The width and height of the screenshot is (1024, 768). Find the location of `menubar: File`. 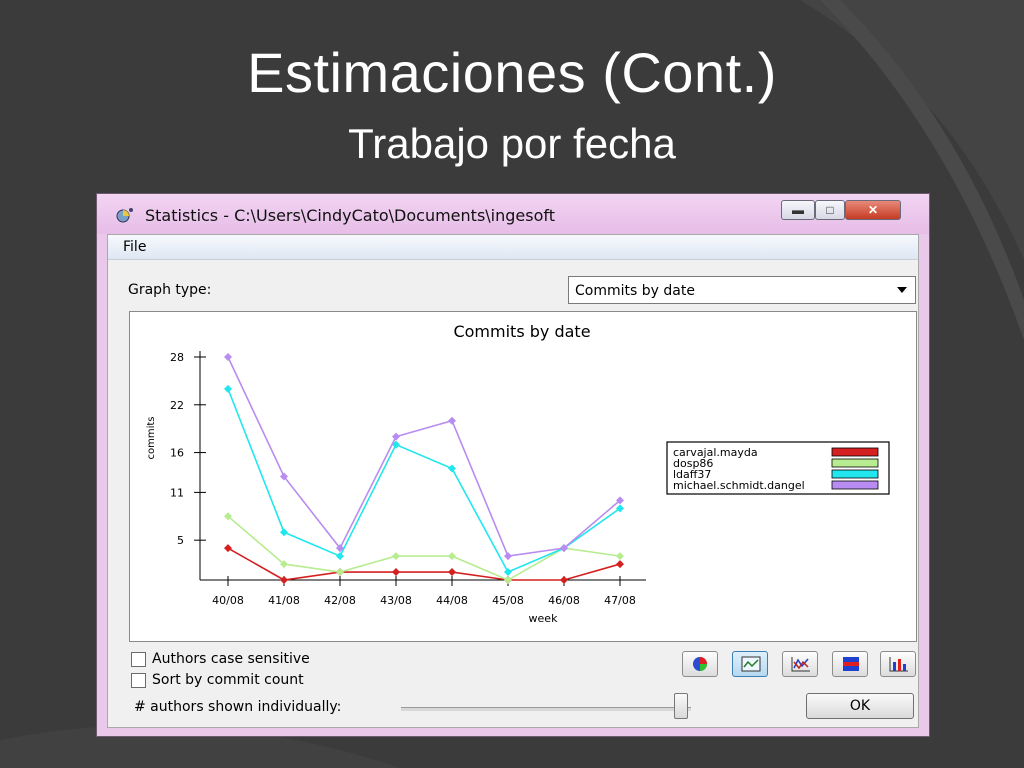

menubar: File is located at coordinates (513, 247).